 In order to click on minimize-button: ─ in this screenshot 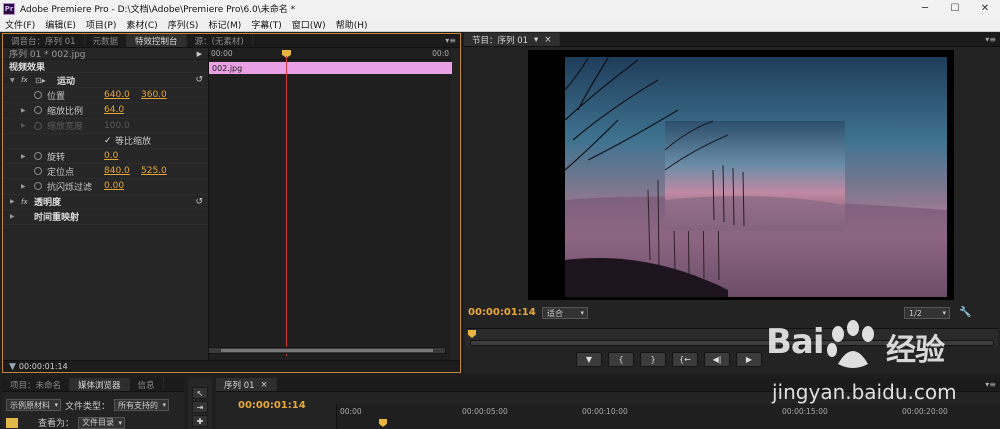, I will do `click(925, 8)`.